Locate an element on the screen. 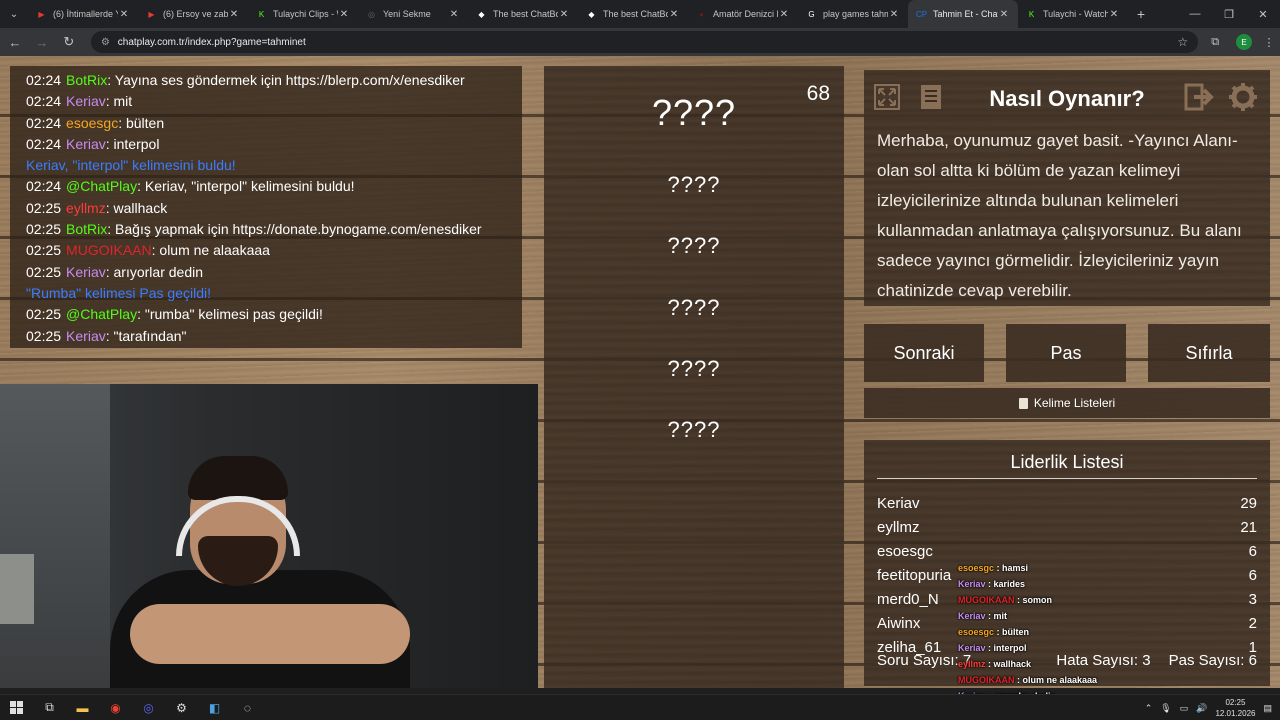 The width and height of the screenshot is (1280, 720). browser-tab: ▶ (6) Ersoy ve zabıt ✕ is located at coordinates (193, 14).